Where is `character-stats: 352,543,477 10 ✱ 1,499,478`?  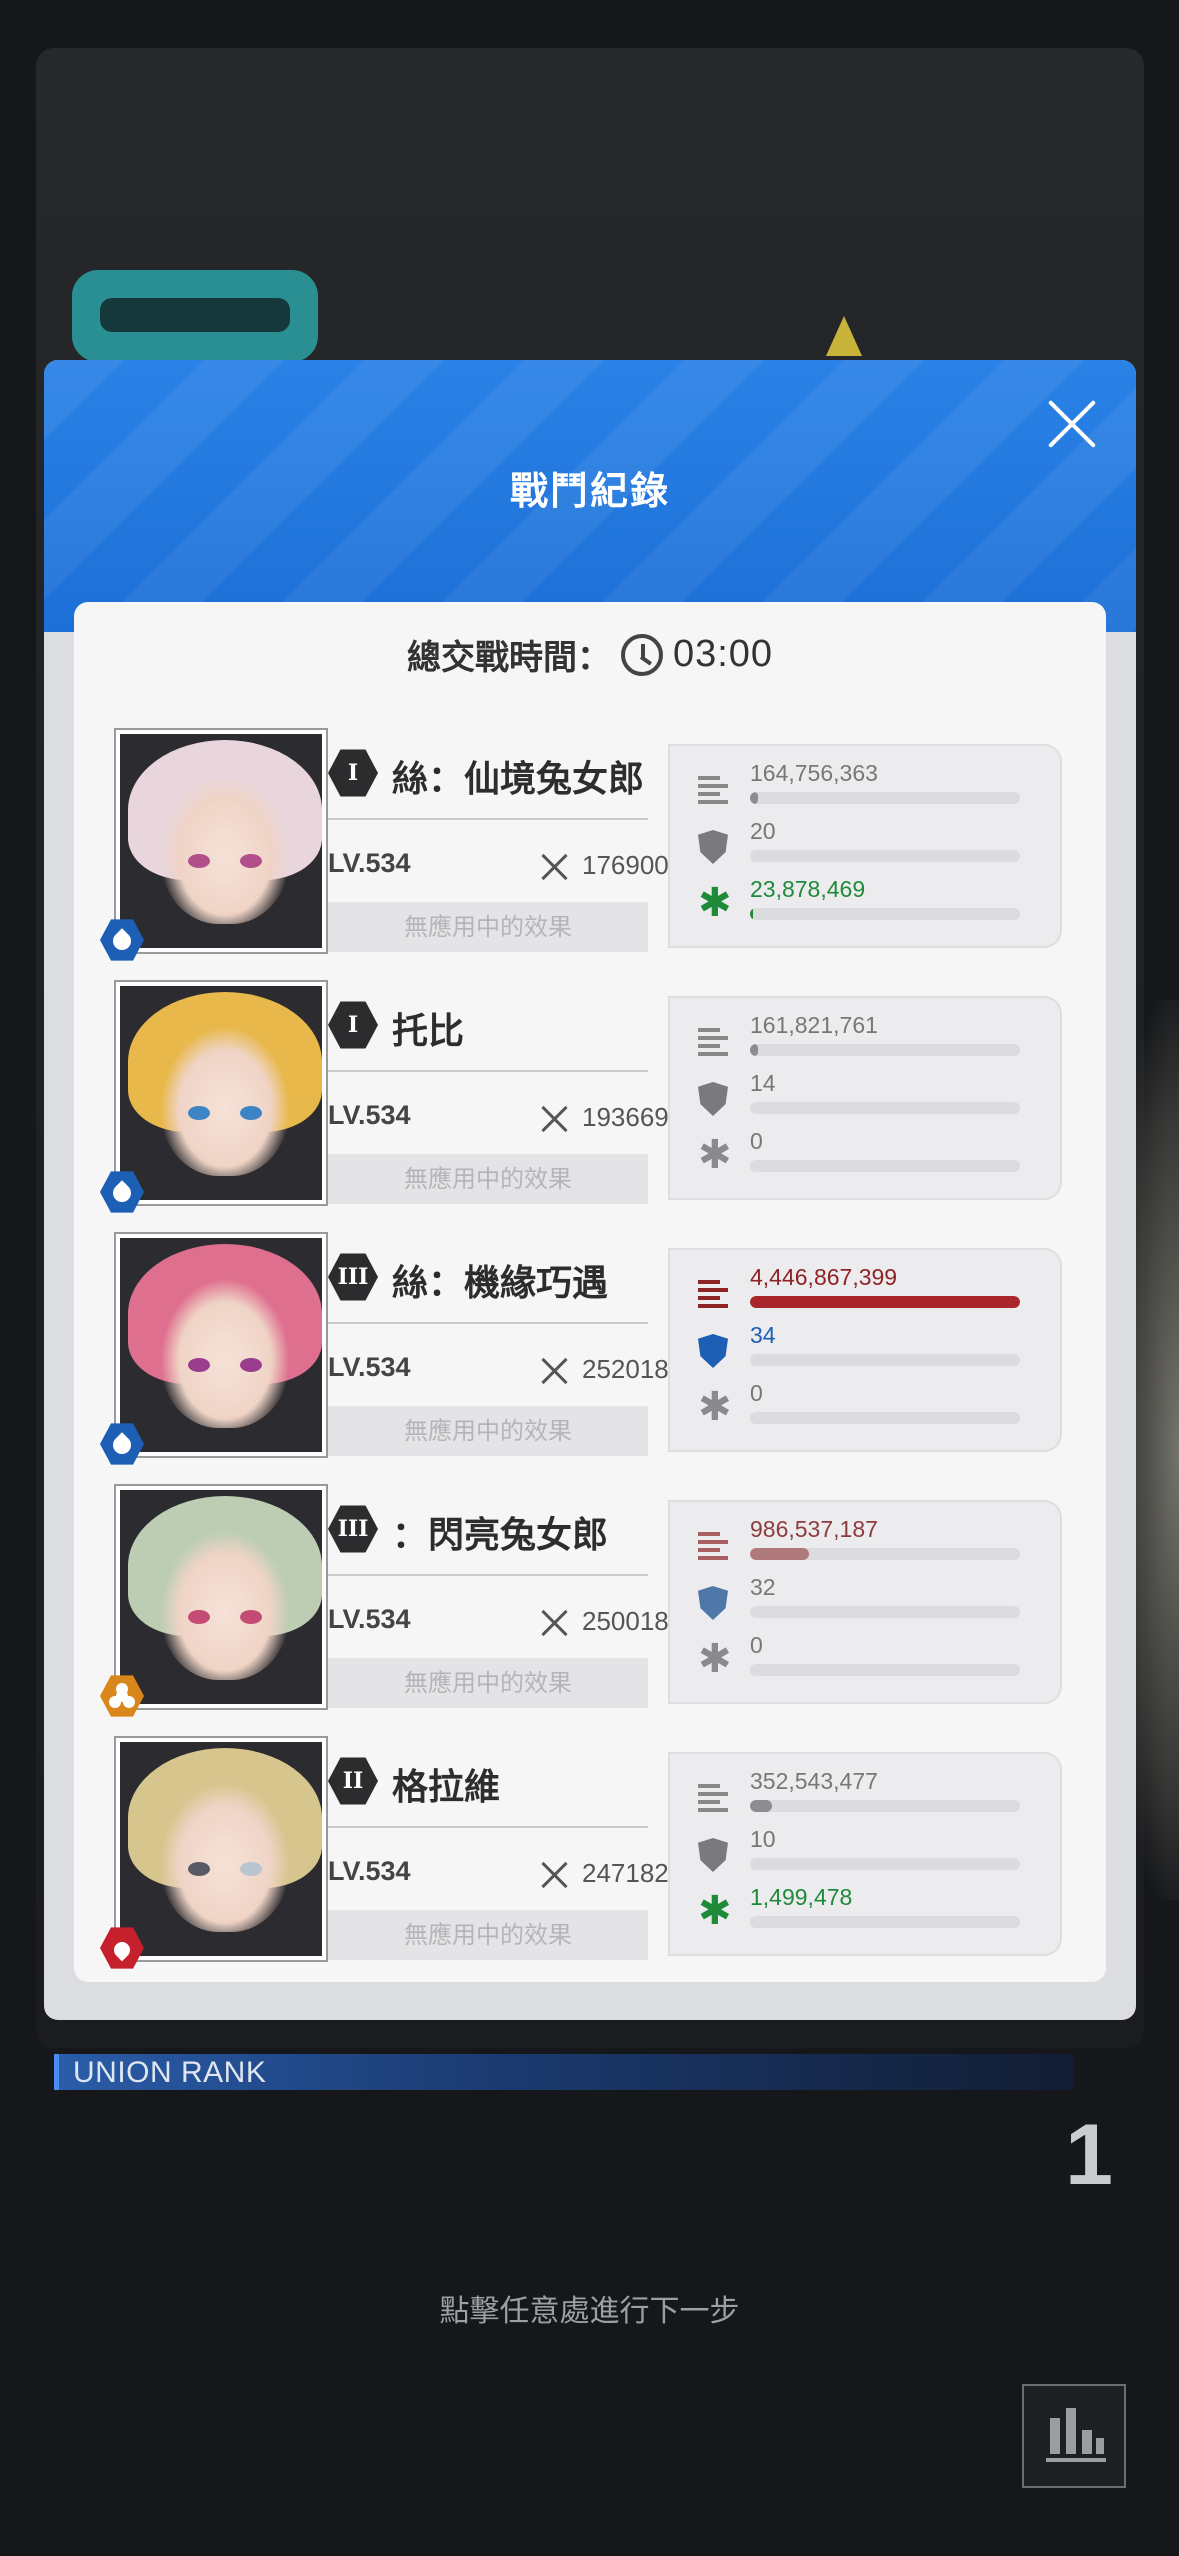
character-stats: 352,543,477 10 ✱ 1,499,478 is located at coordinates (865, 1854).